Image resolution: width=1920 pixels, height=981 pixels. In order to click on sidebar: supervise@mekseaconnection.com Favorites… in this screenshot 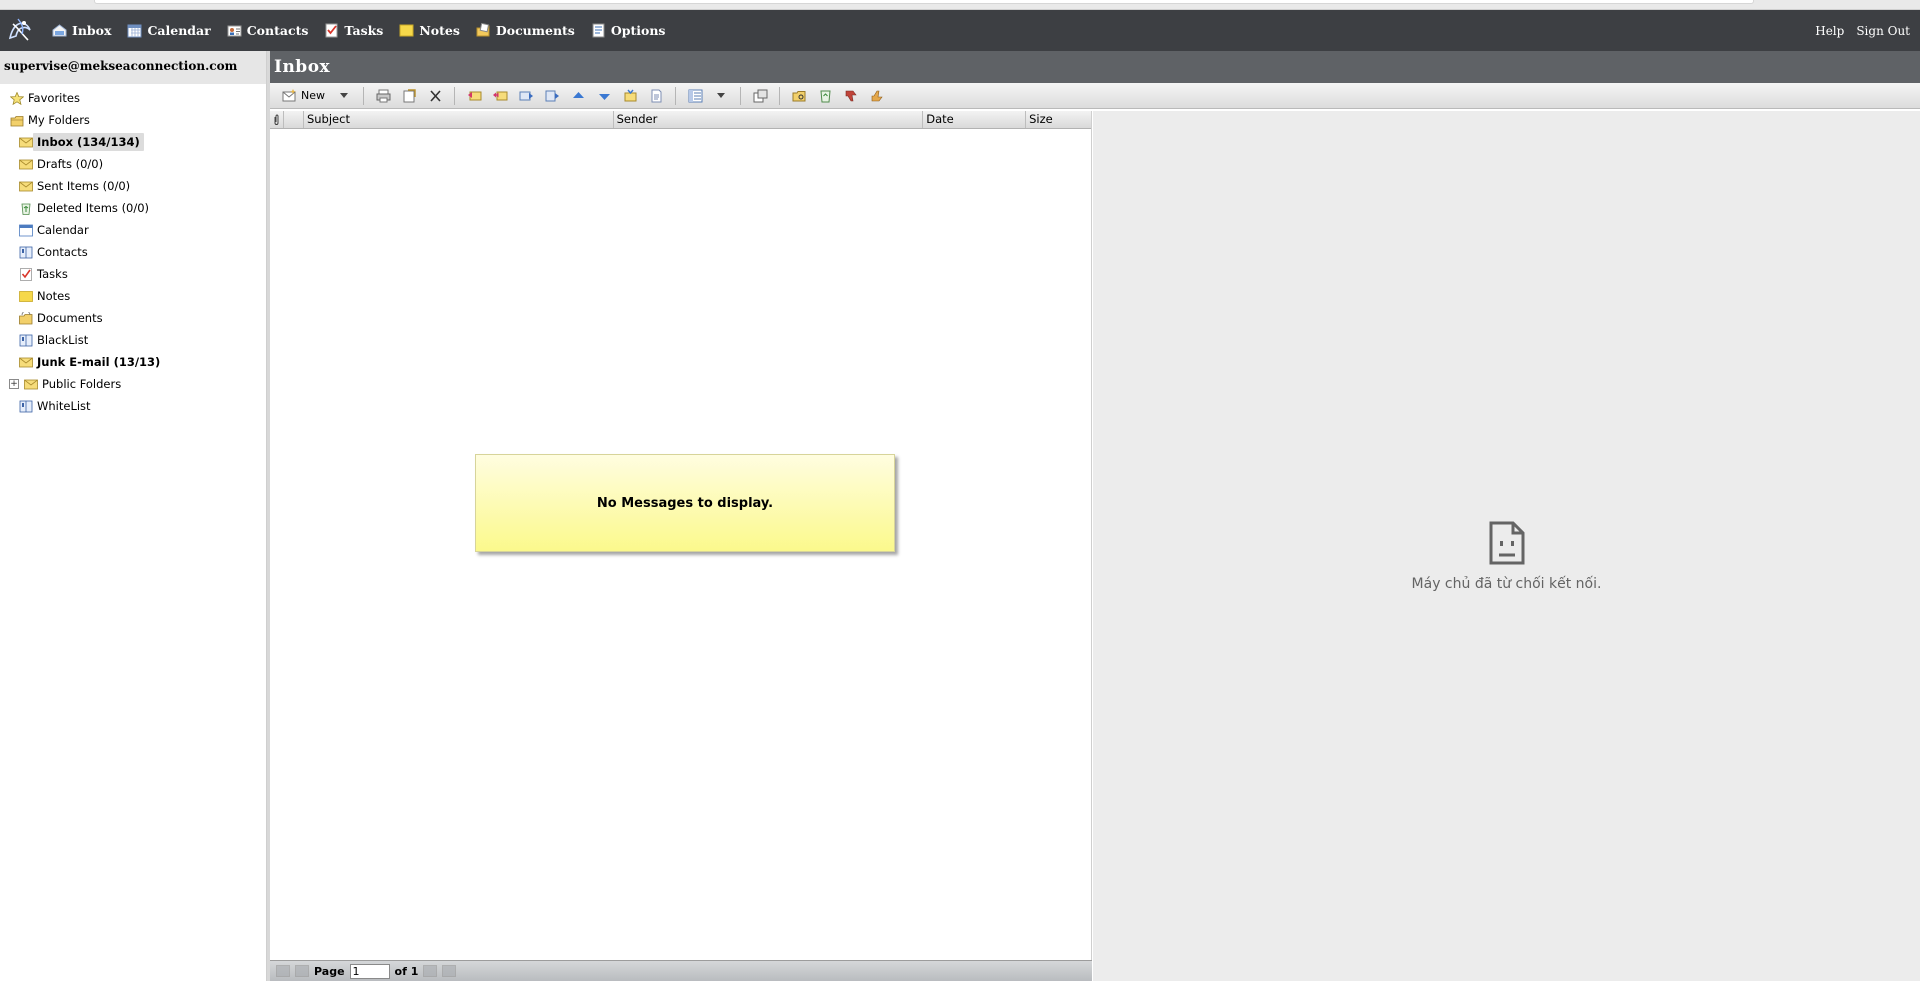, I will do `click(133, 516)`.